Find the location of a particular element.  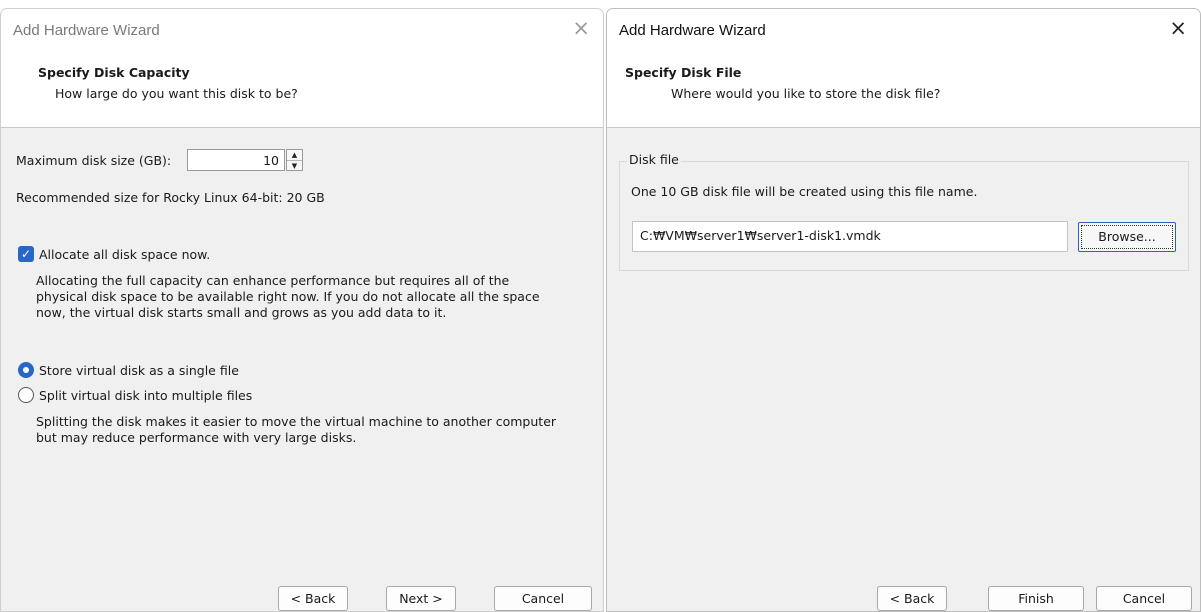

next-button: Next > is located at coordinates (421, 598).